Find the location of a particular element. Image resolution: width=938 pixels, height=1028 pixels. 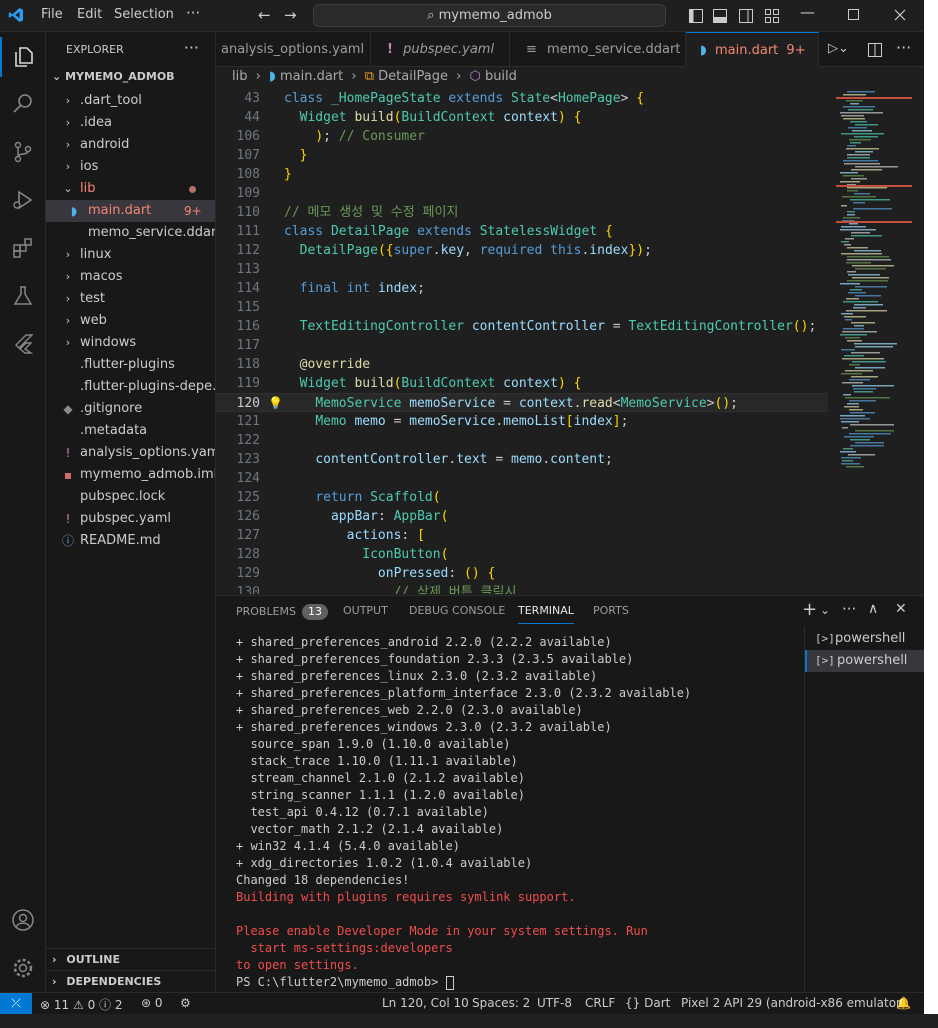

code-line: 114 final int index; is located at coordinates (522, 288).